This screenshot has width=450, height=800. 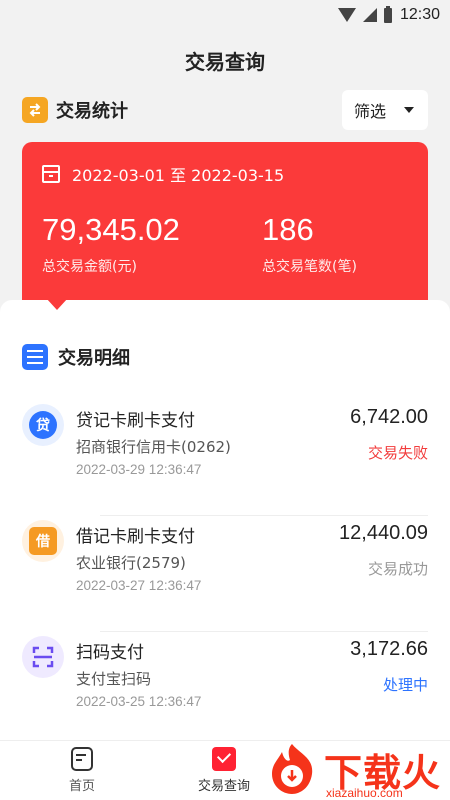 I want to click on total-count-label: 总交易笔数(笔), so click(x=309, y=267).